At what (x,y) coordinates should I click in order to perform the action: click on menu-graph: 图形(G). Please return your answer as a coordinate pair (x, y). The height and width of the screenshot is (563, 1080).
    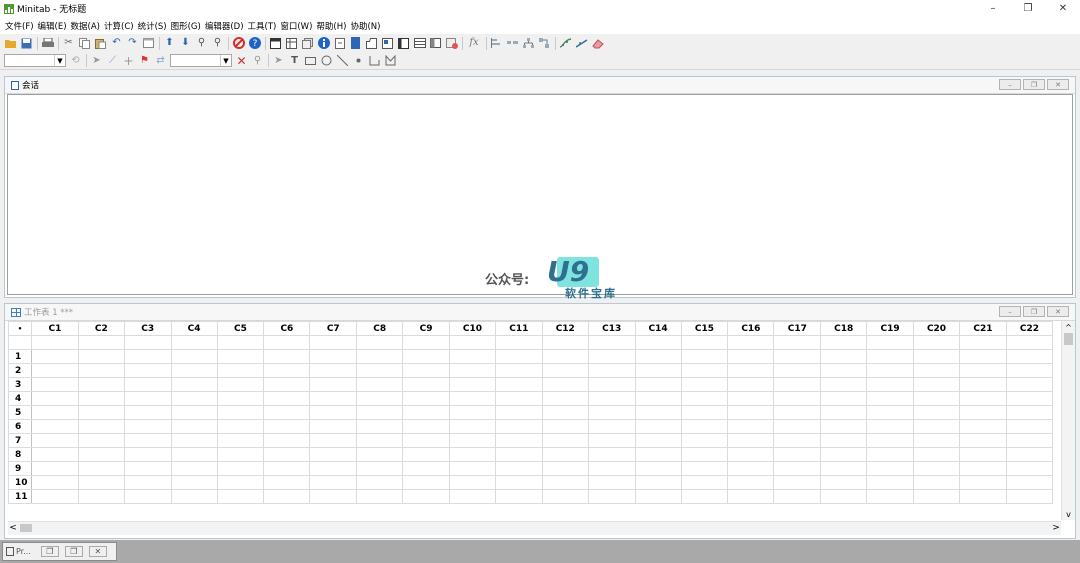
    Looking at the image, I should click on (186, 26).